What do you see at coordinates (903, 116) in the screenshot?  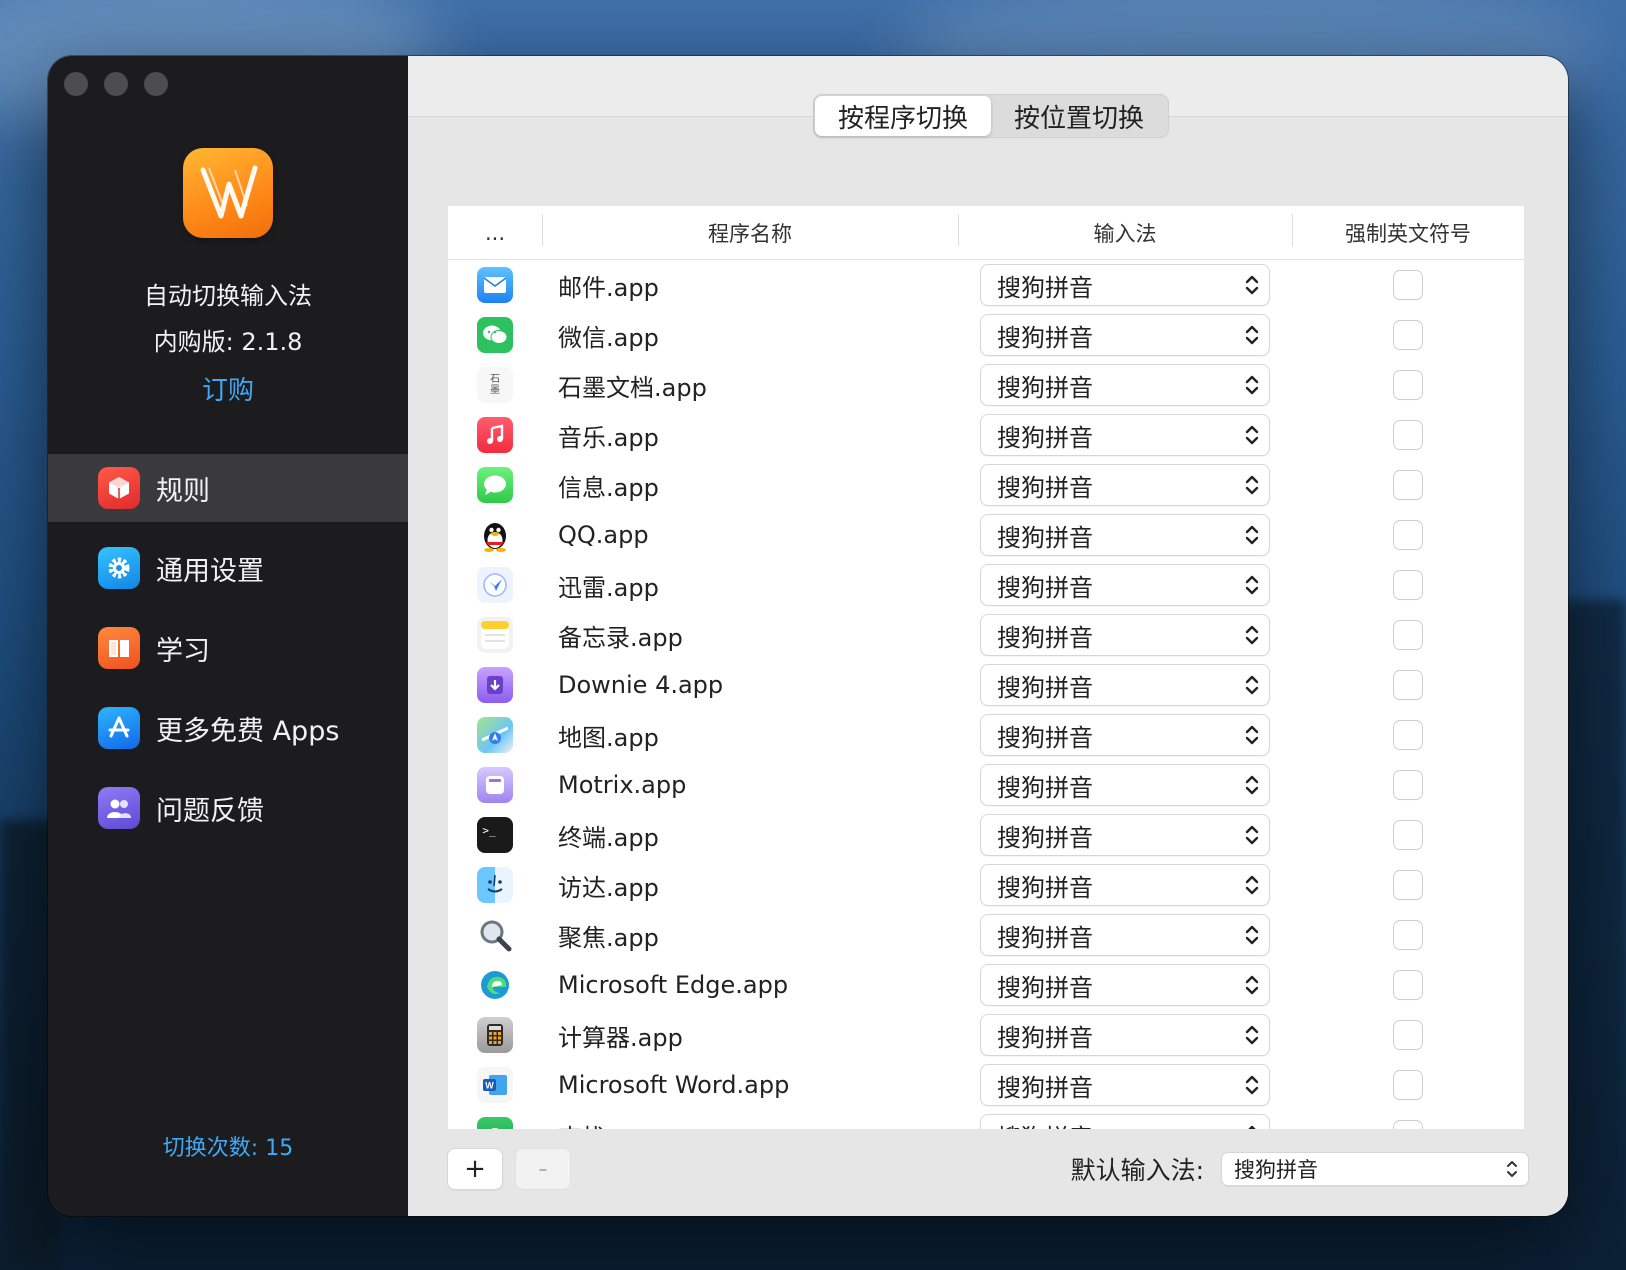 I see `tab-by-app: 按程序切换` at bounding box center [903, 116].